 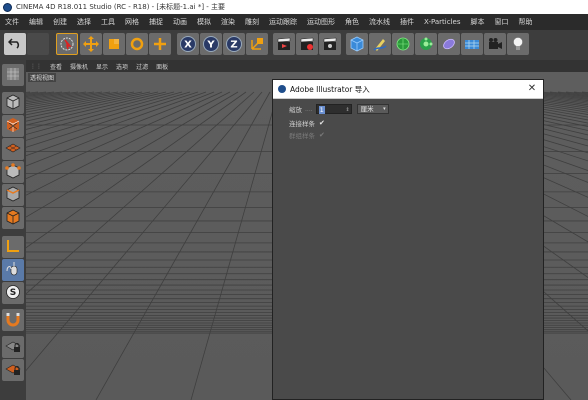 What do you see at coordinates (426, 44) in the screenshot?
I see `array-button` at bounding box center [426, 44].